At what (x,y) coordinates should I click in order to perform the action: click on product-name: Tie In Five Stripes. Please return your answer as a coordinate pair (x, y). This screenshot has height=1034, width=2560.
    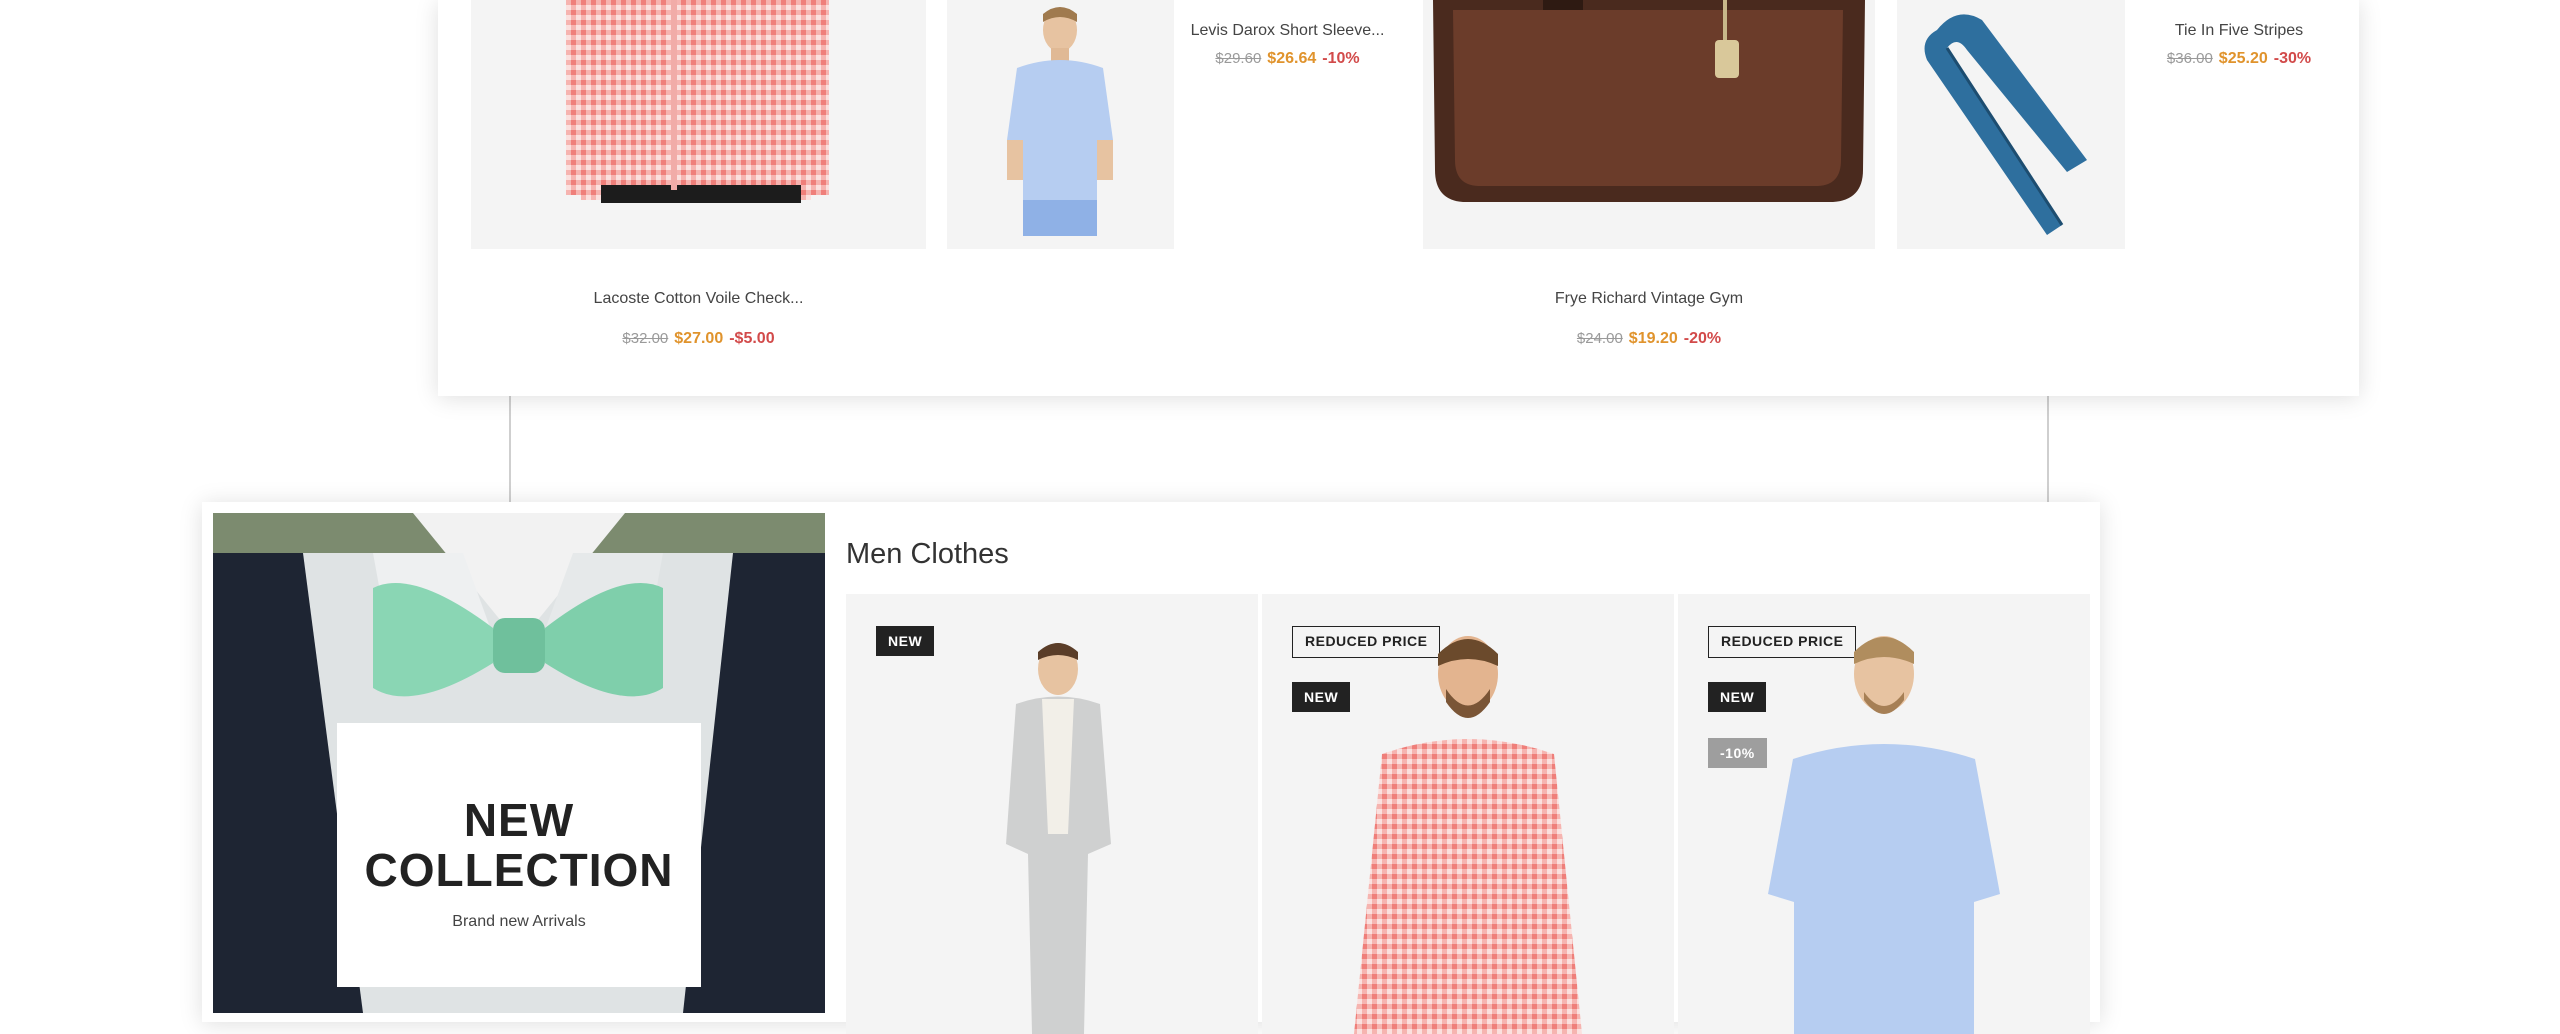
    Looking at the image, I should click on (2239, 31).